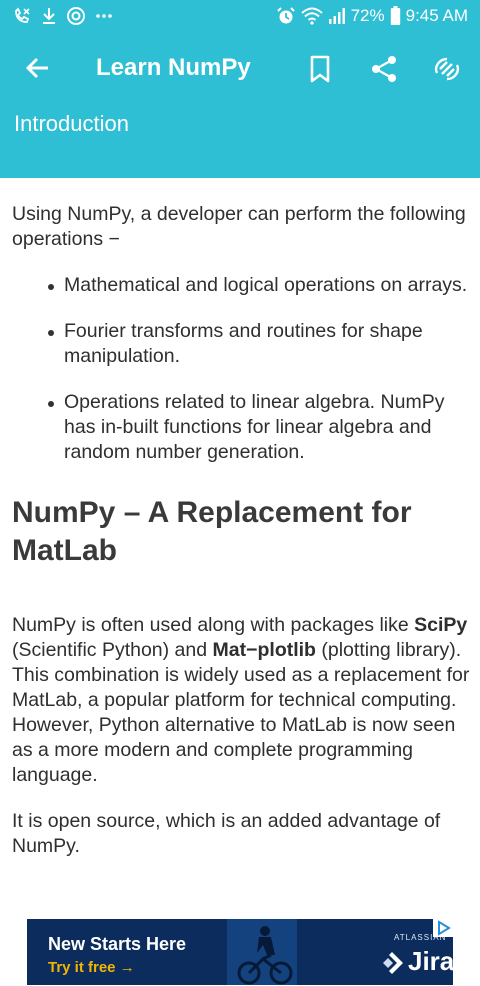 Image resolution: width=480 pixels, height=986 pixels. I want to click on battery-percent: 72%, so click(367, 15).